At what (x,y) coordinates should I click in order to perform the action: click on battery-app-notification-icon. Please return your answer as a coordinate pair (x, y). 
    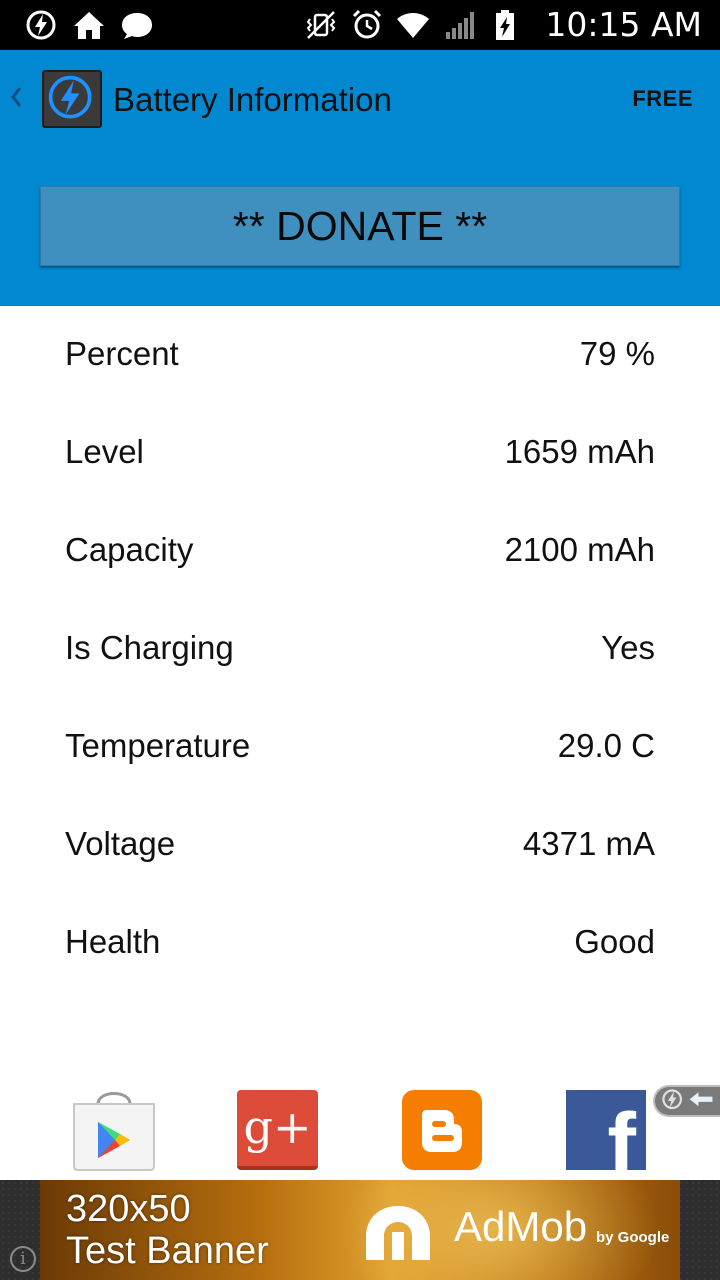
    Looking at the image, I should click on (41, 25).